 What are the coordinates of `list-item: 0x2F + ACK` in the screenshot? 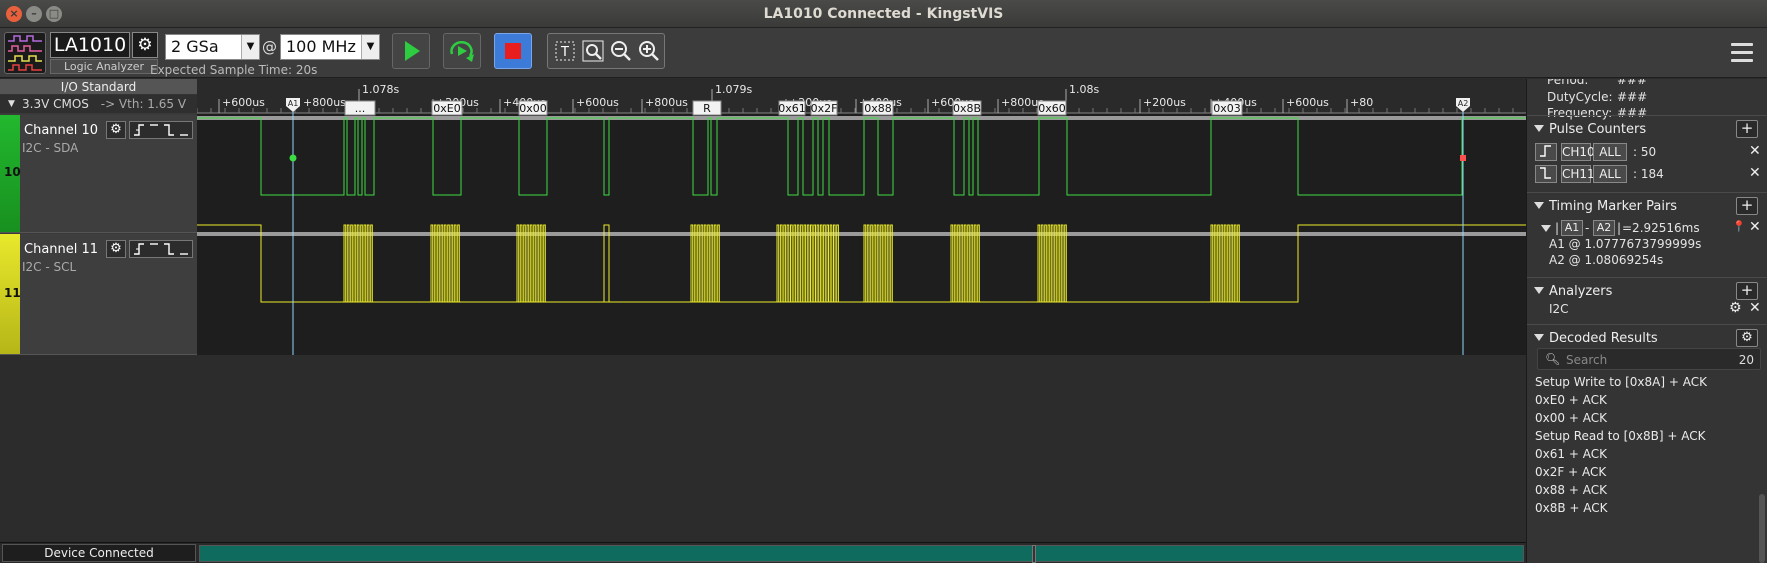 It's located at (1645, 474).